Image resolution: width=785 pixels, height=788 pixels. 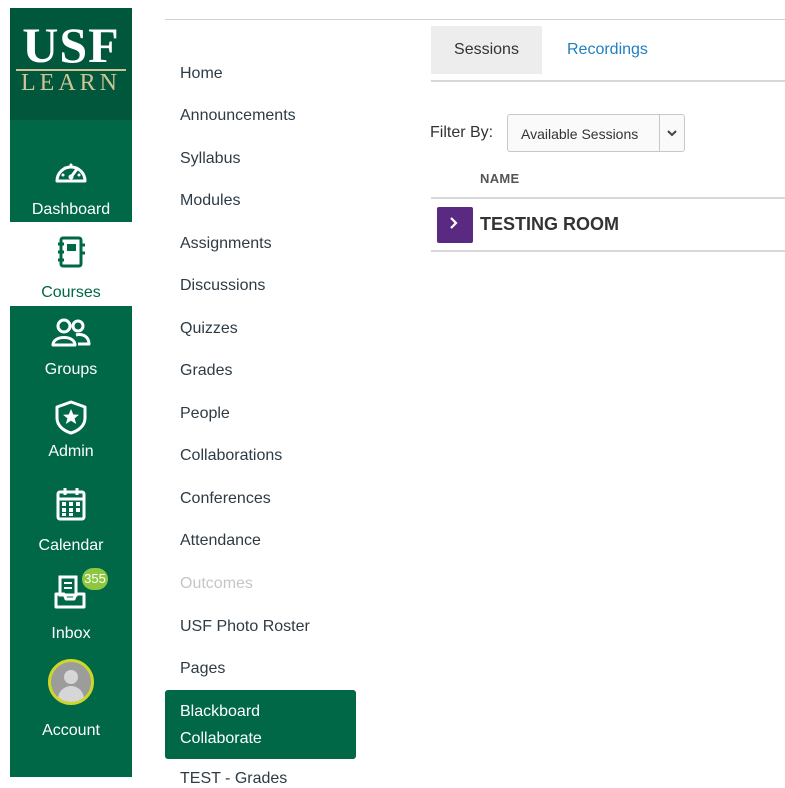 What do you see at coordinates (500, 178) in the screenshot?
I see `column-header-name: NAME` at bounding box center [500, 178].